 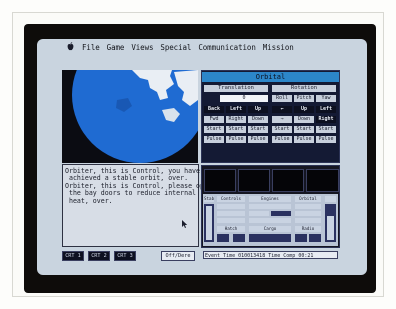 I want to click on stabilizers-label: Stabilizers, so click(x=209, y=199).